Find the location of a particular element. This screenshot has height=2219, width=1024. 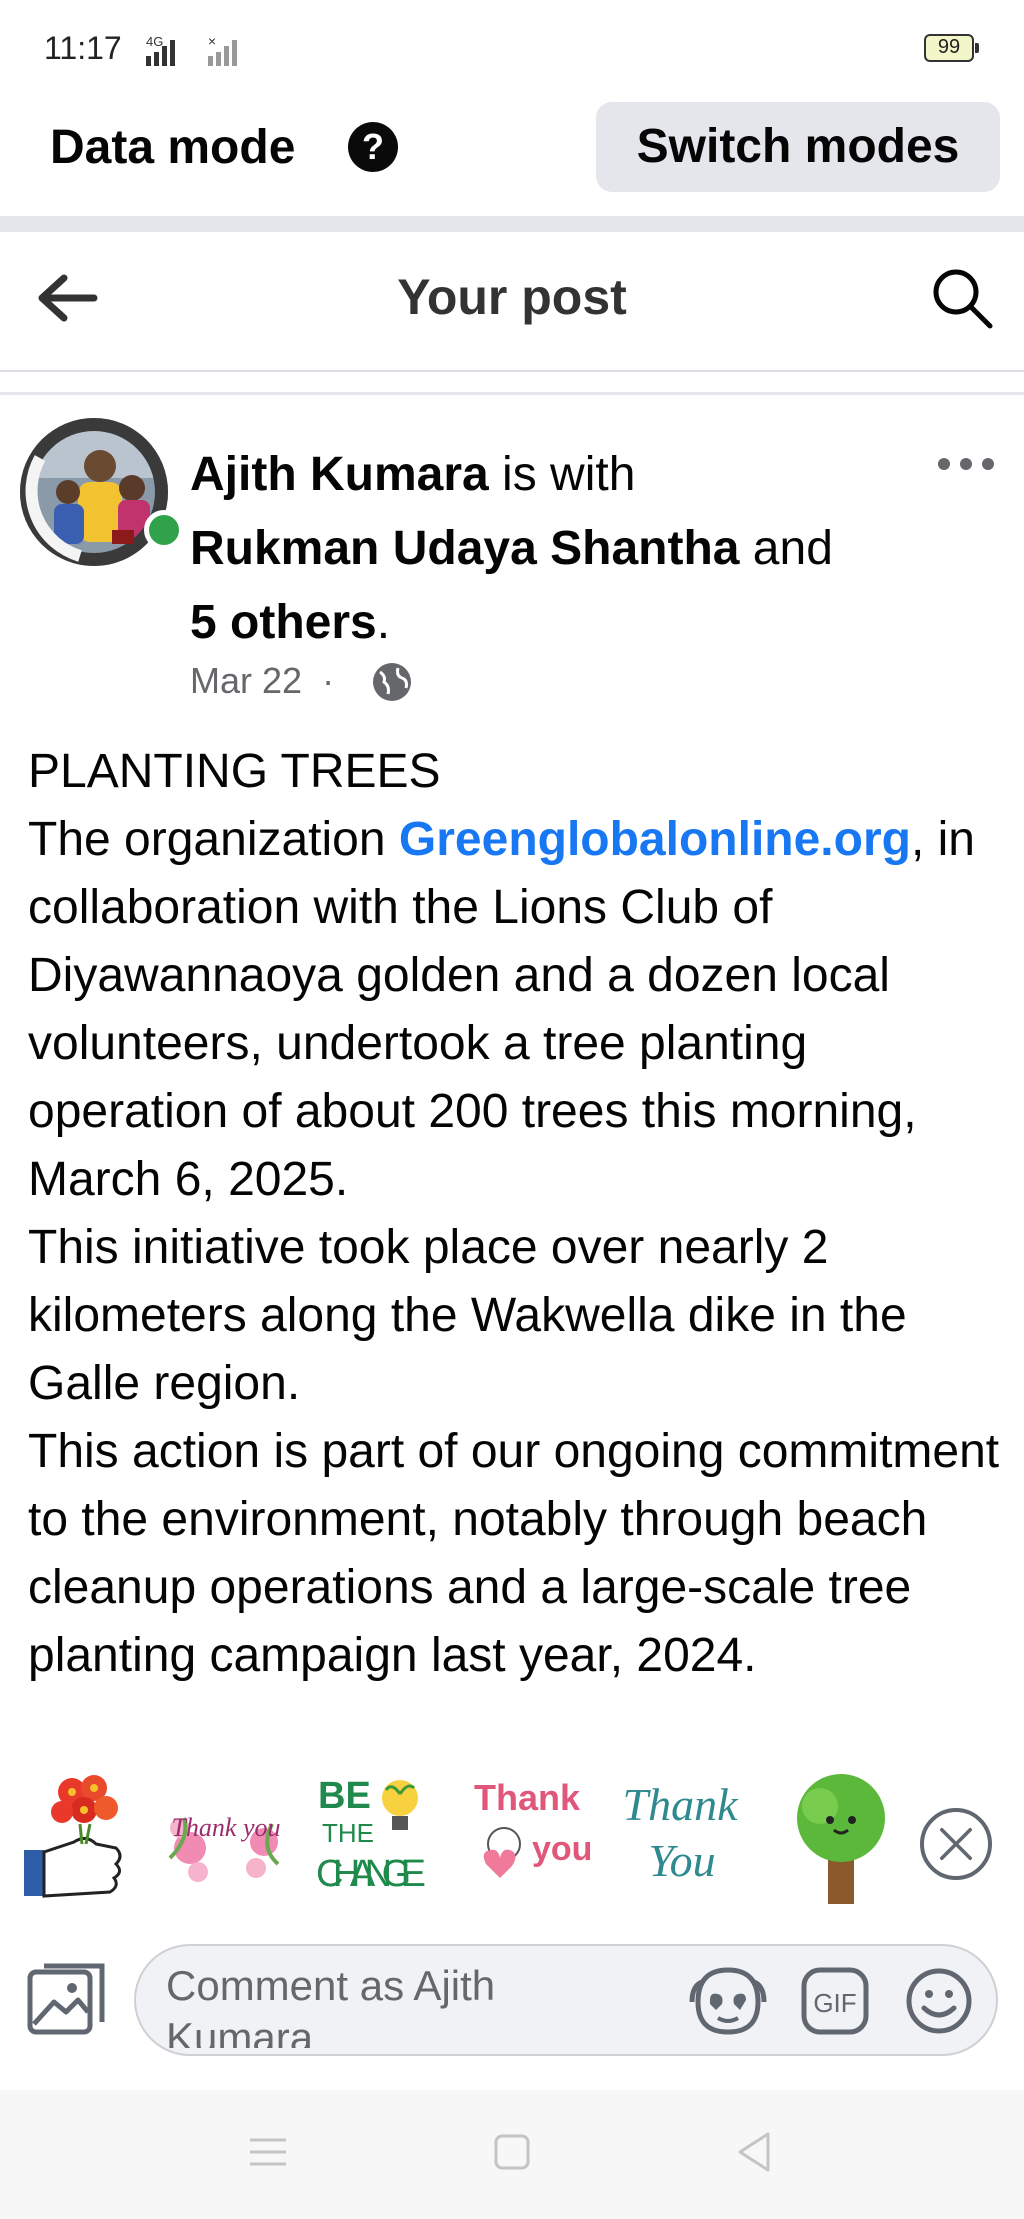

sticker-text: Thank you is located at coordinates (225, 1827).